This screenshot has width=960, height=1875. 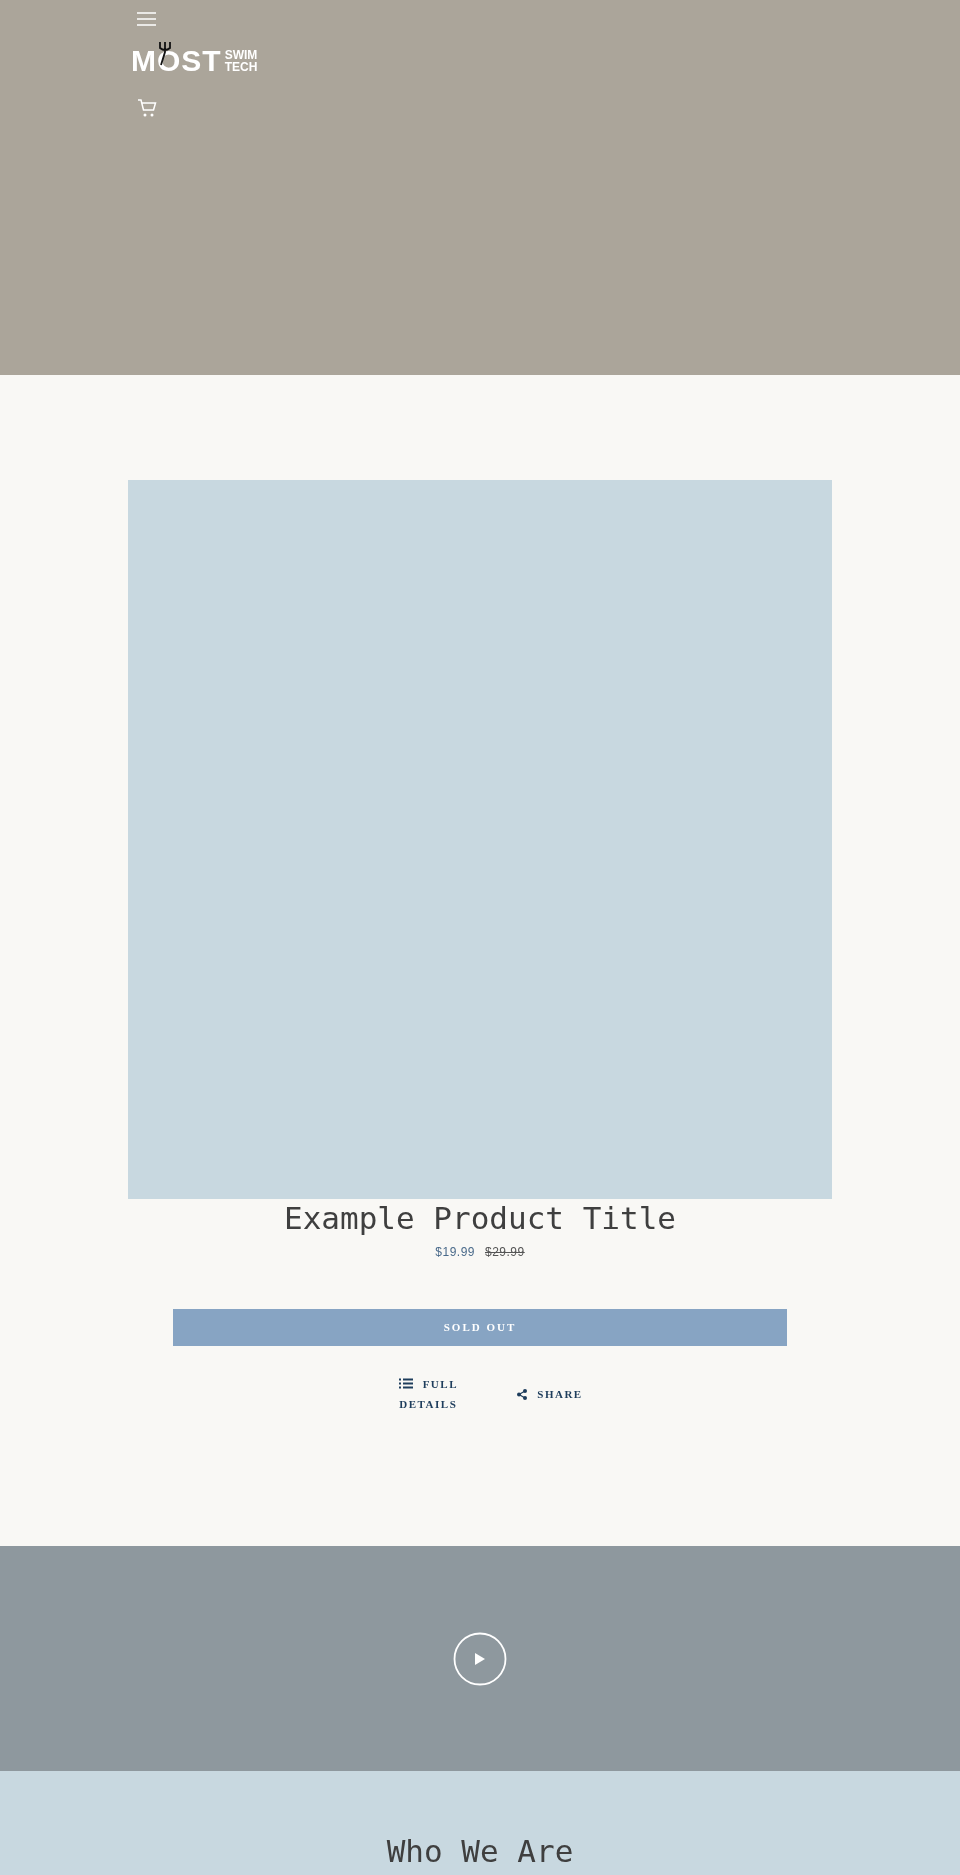 I want to click on full-details-link: FULL DETAILS, so click(x=428, y=1394).